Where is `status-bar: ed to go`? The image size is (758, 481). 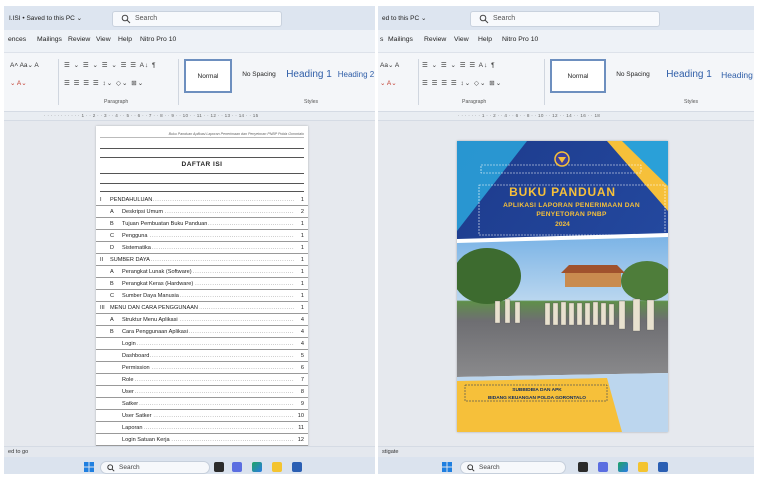
status-bar: ed to go is located at coordinates (189, 451).